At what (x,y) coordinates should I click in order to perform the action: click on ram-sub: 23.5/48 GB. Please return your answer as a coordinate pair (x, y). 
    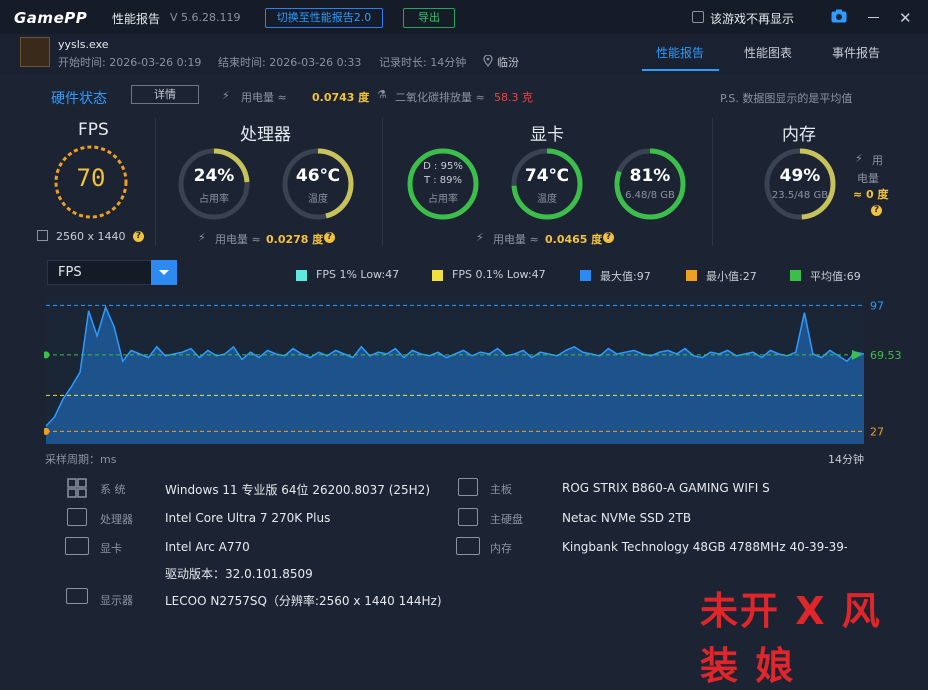
    Looking at the image, I should click on (800, 195).